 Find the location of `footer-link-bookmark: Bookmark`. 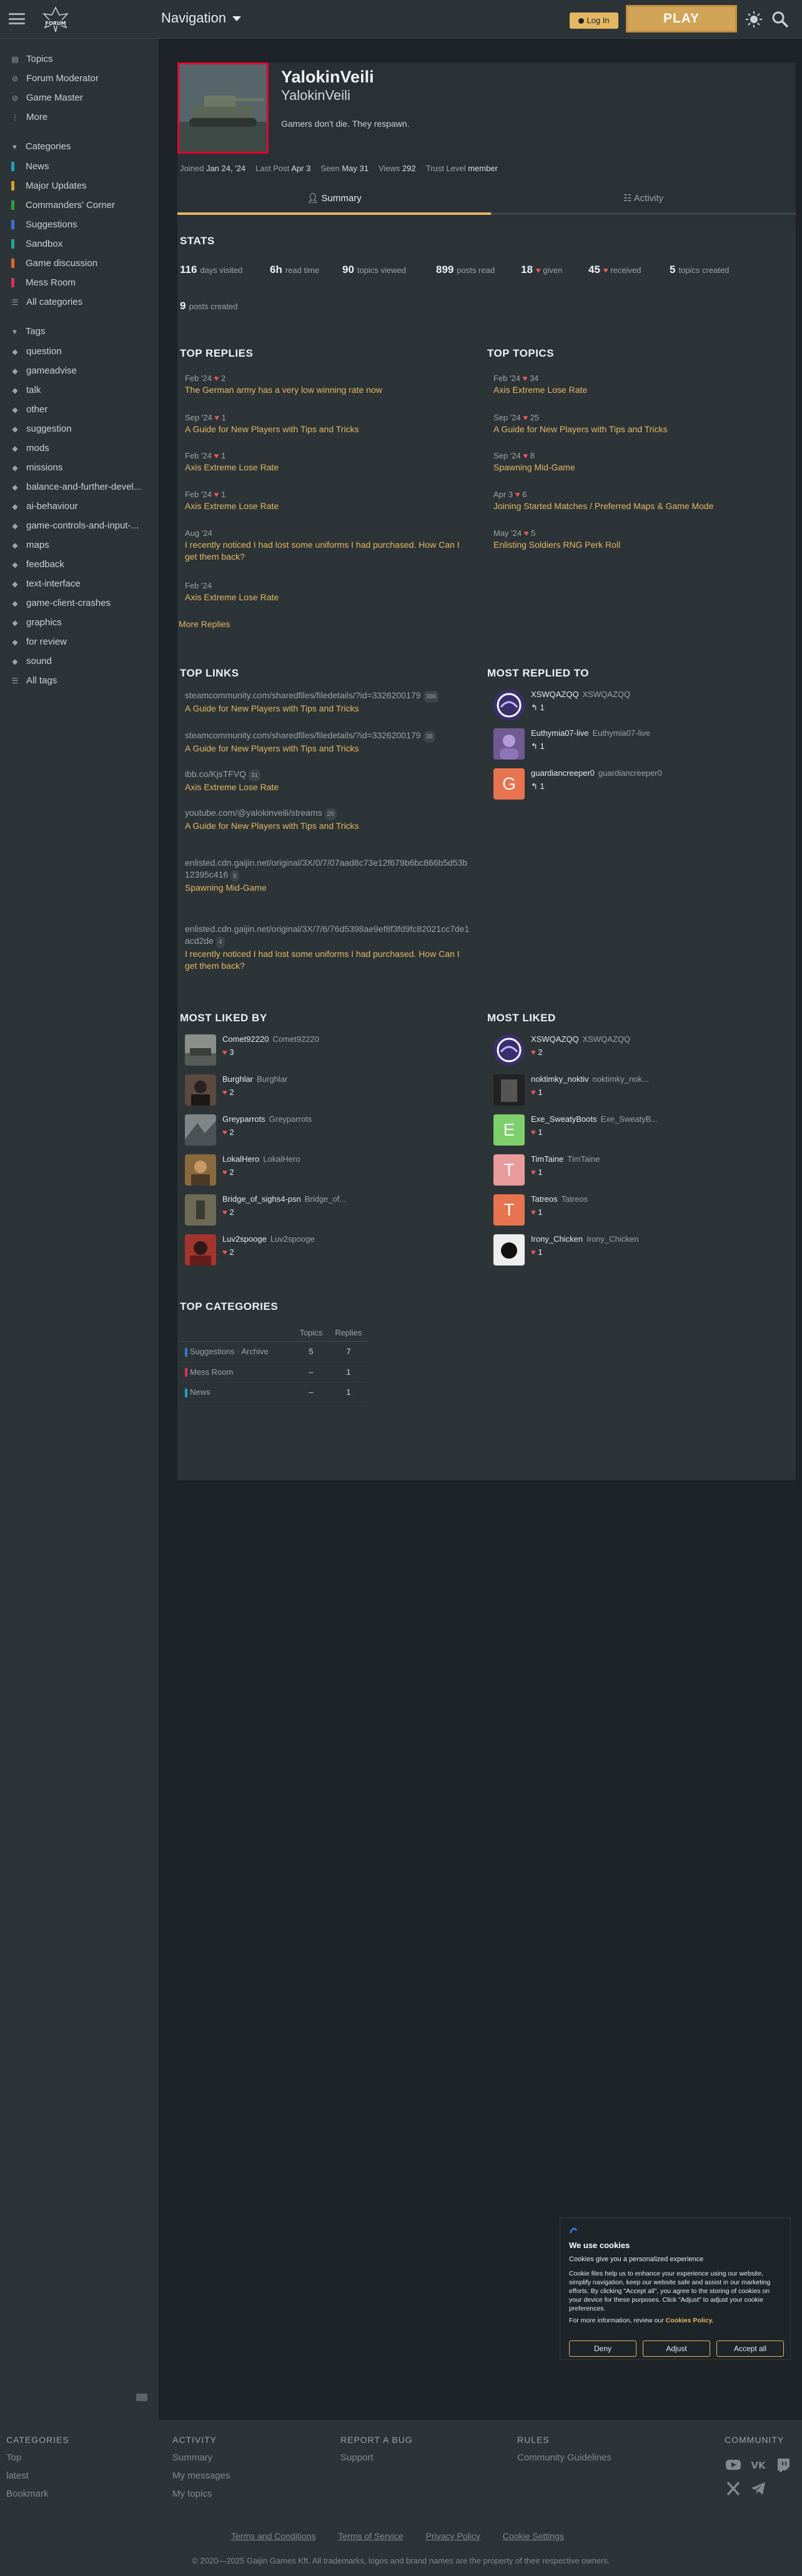

footer-link-bookmark: Bookmark is located at coordinates (37, 2494).